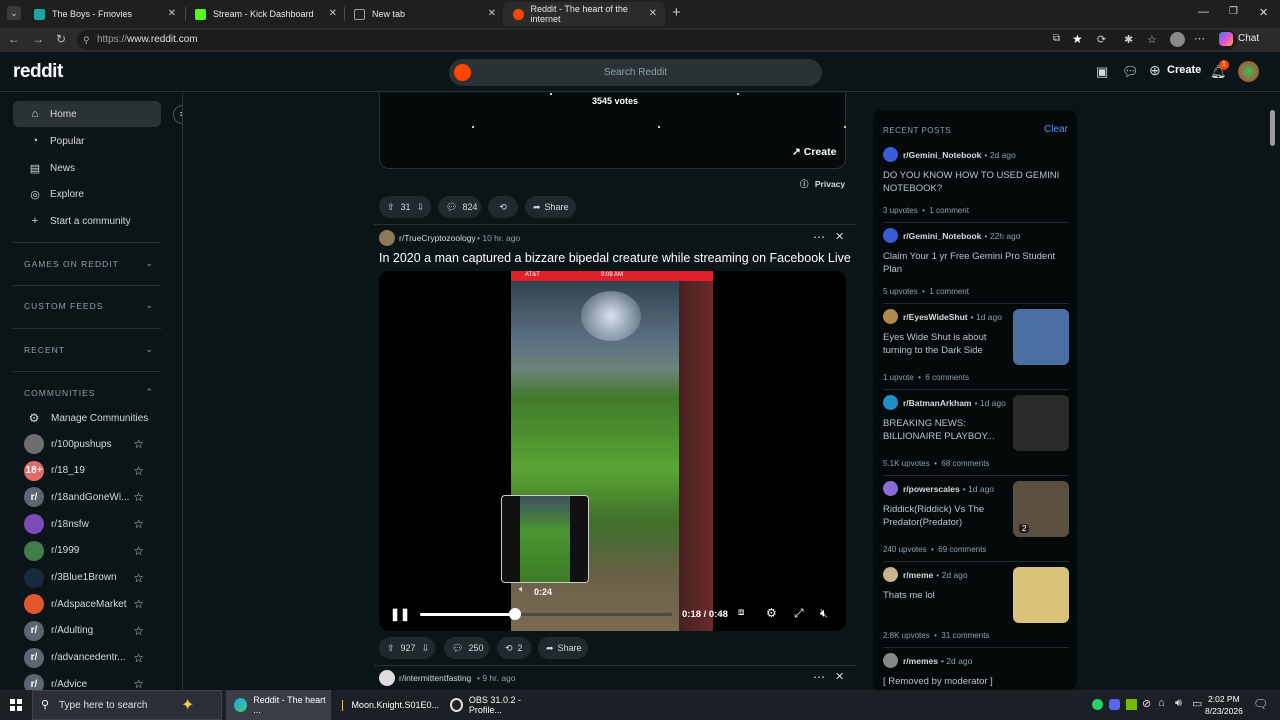 The height and width of the screenshot is (720, 1280). Describe the element at coordinates (824, 613) in the screenshot. I see `mute-icon: 🔇︎` at that location.